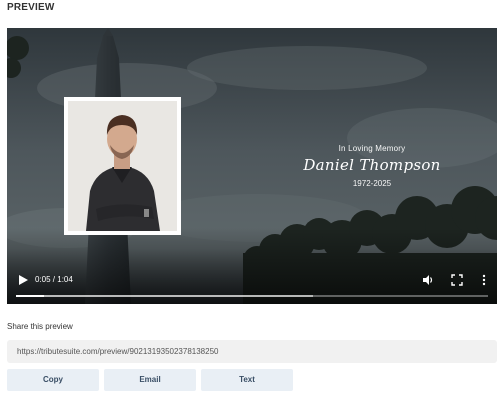 This screenshot has width=503, height=401. What do you see at coordinates (30, 296) in the screenshot?
I see `progress-played` at bounding box center [30, 296].